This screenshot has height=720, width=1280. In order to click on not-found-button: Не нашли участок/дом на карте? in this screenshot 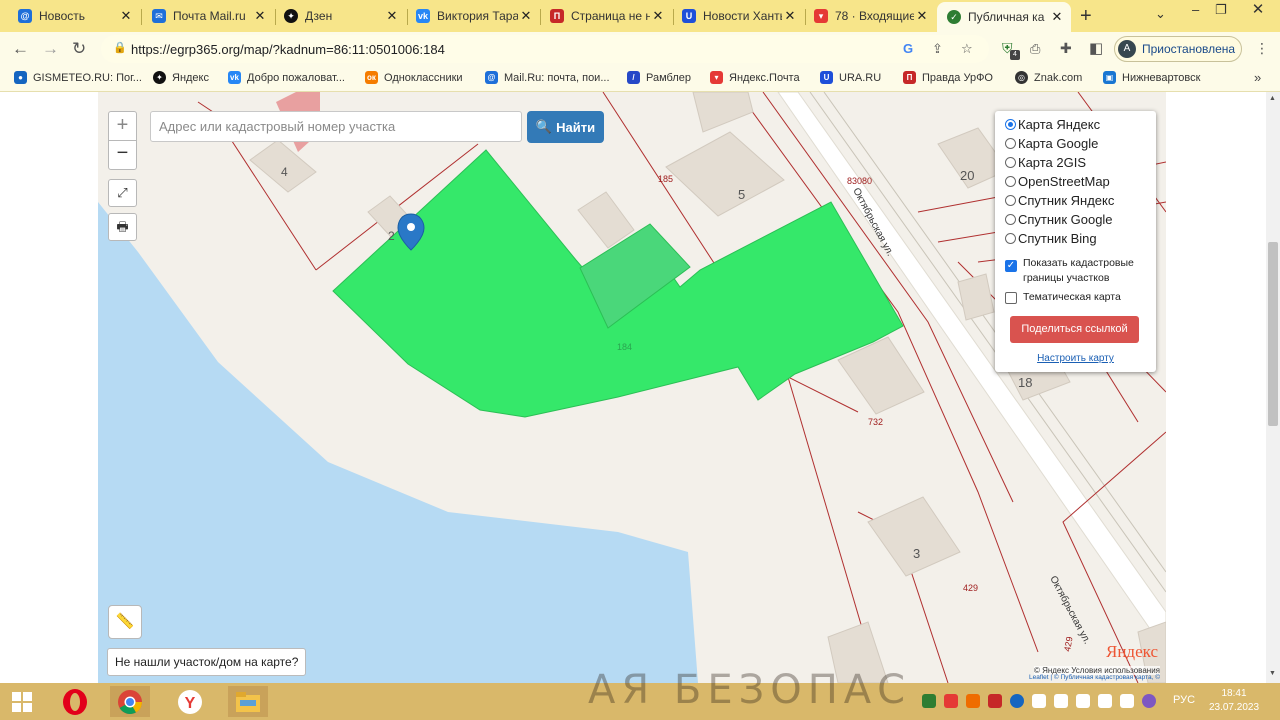, I will do `click(207, 662)`.